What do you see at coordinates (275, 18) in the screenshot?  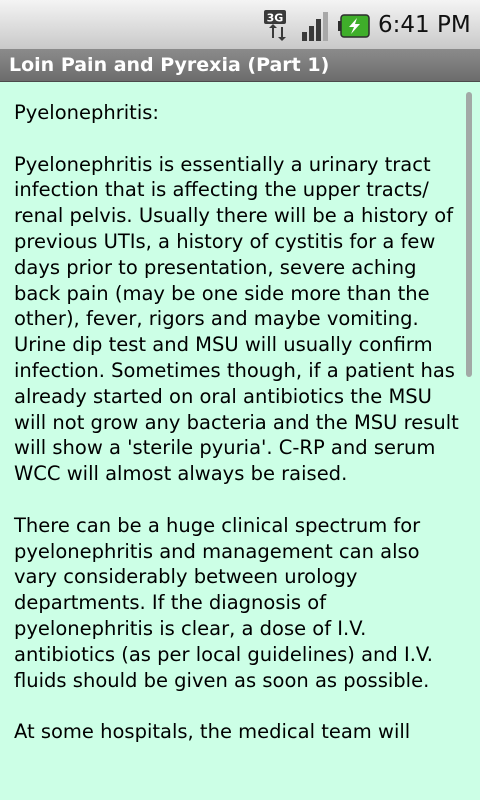 I see `svg-text: 3G` at bounding box center [275, 18].